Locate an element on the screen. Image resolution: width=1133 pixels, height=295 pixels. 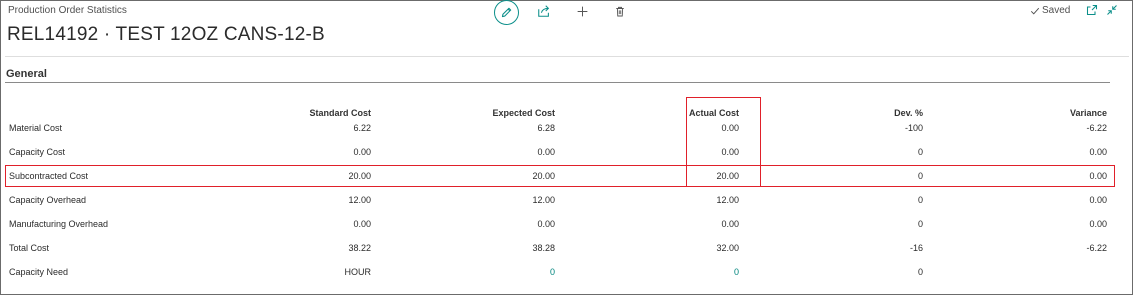
row-label: Capacity Overhead is located at coordinates (48, 200).